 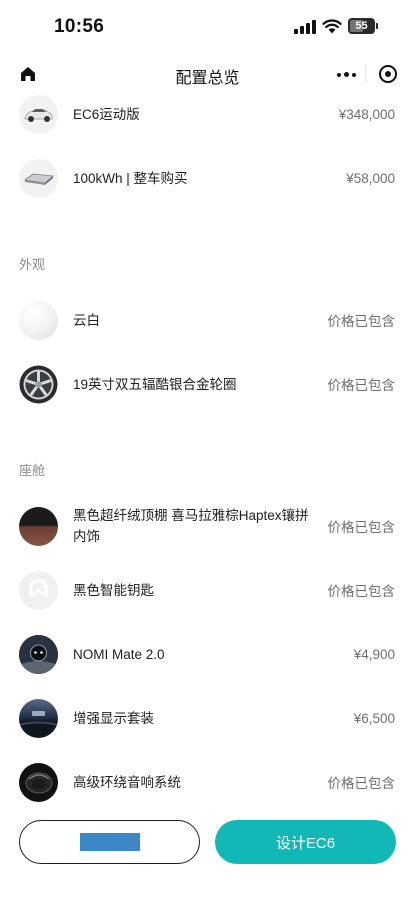 I want to click on wifi-icon, so click(x=332, y=26).